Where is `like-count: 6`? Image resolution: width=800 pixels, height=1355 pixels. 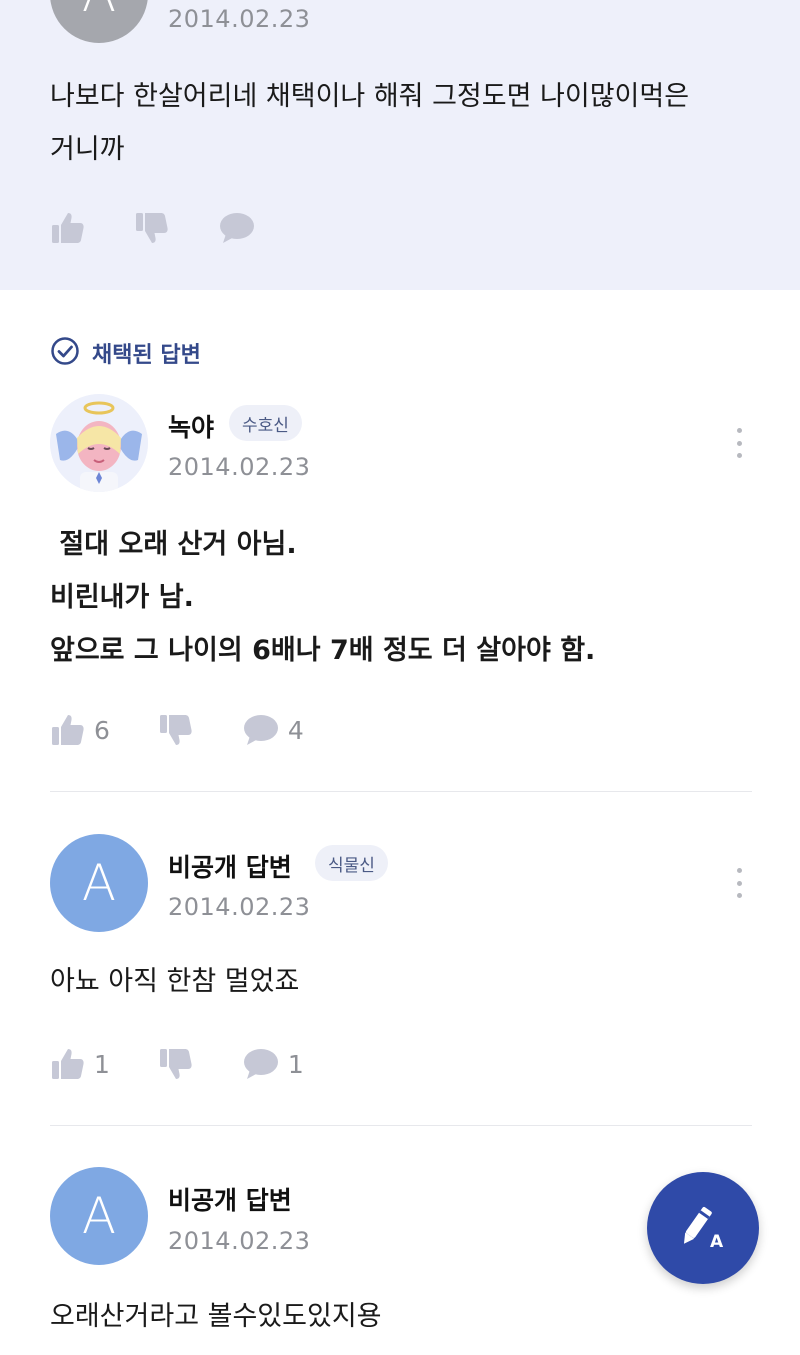
like-count: 6 is located at coordinates (102, 730).